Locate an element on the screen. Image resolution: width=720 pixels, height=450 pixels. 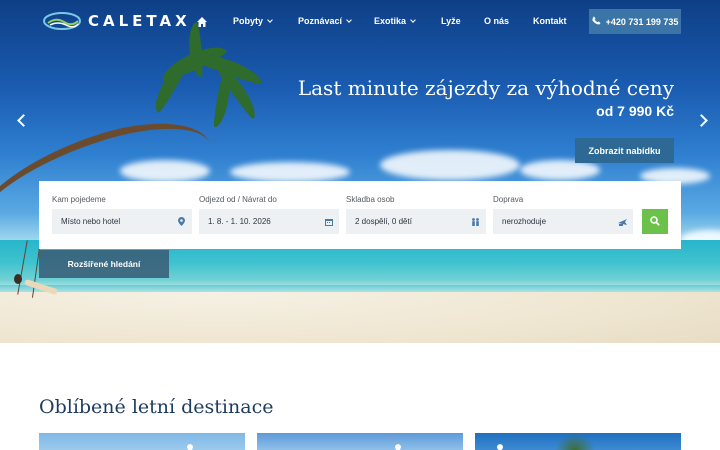
destinations-title: Oblíbené letní destinace is located at coordinates (156, 407).